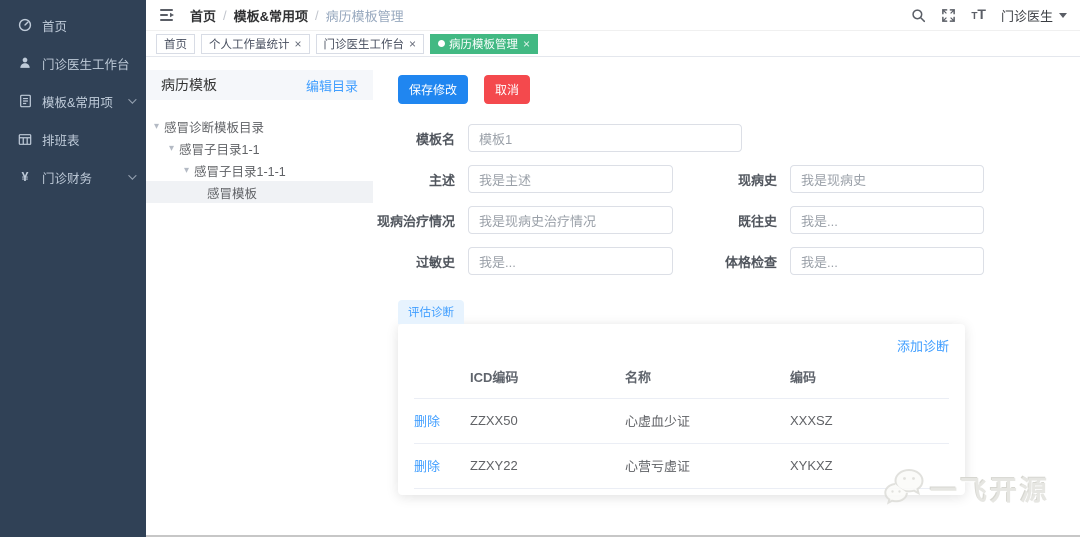 This screenshot has width=1080, height=537. I want to click on sidebar-item-label: 门诊财务, so click(67, 178).